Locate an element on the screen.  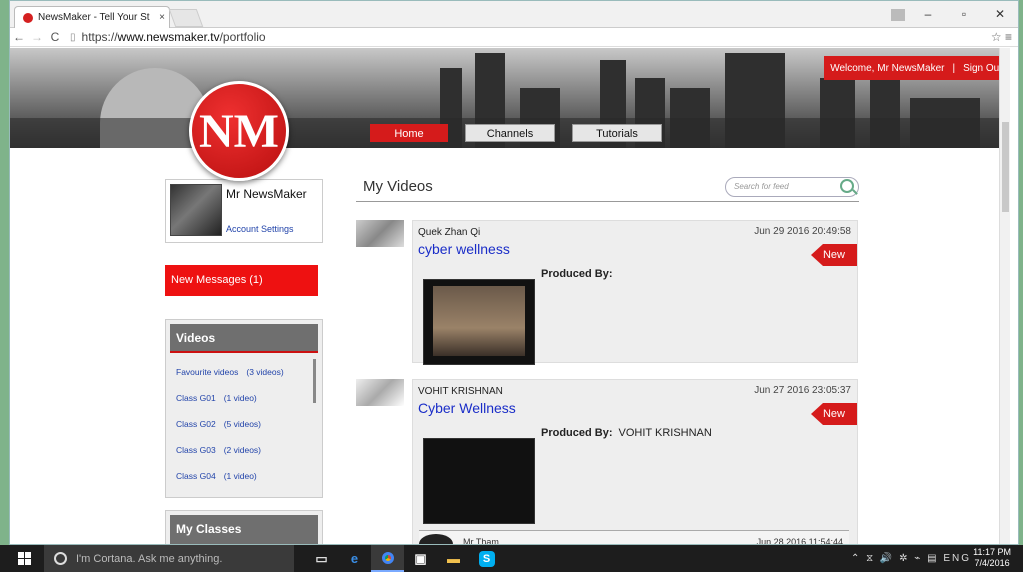
page-icon: ▯ is located at coordinates (73, 37).